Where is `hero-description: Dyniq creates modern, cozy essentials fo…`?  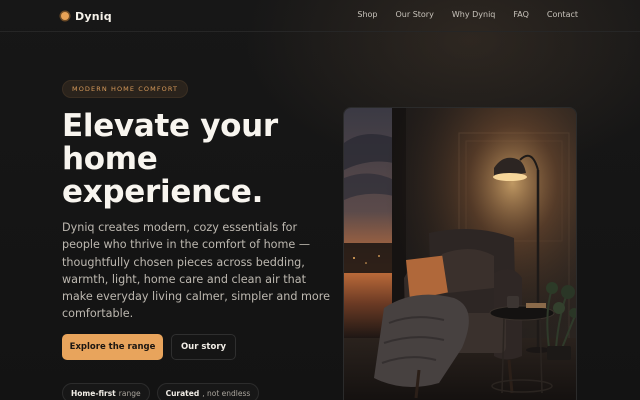 hero-description: Dyniq creates modern, cozy essentials fo… is located at coordinates (196, 271).